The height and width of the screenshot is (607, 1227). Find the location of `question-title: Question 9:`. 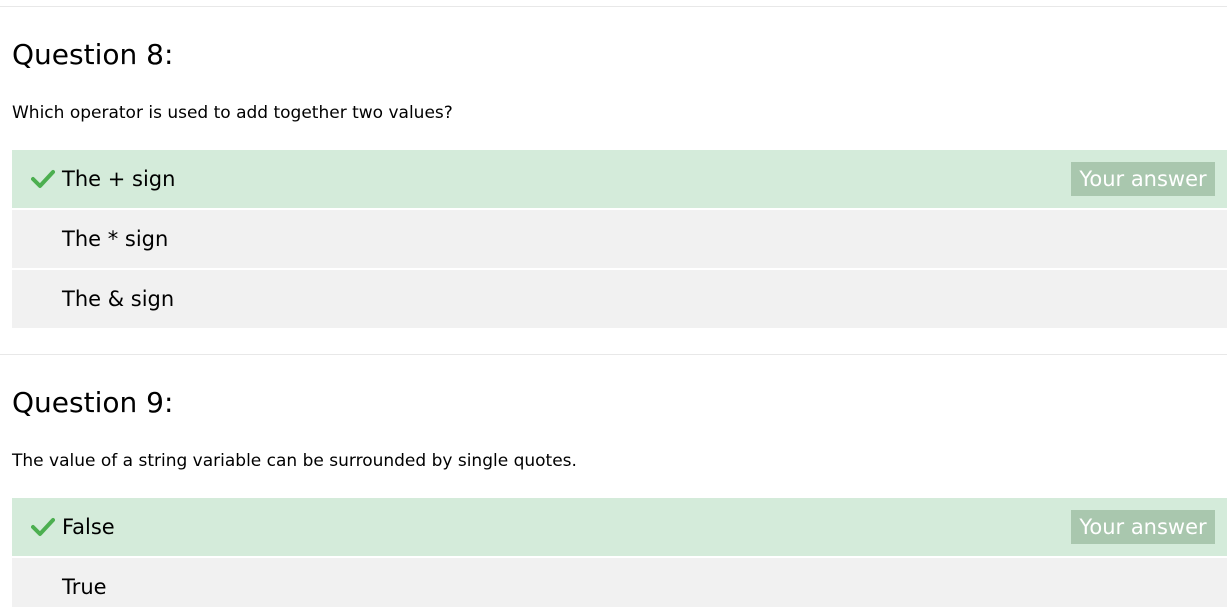

question-title: Question 9: is located at coordinates (93, 402).